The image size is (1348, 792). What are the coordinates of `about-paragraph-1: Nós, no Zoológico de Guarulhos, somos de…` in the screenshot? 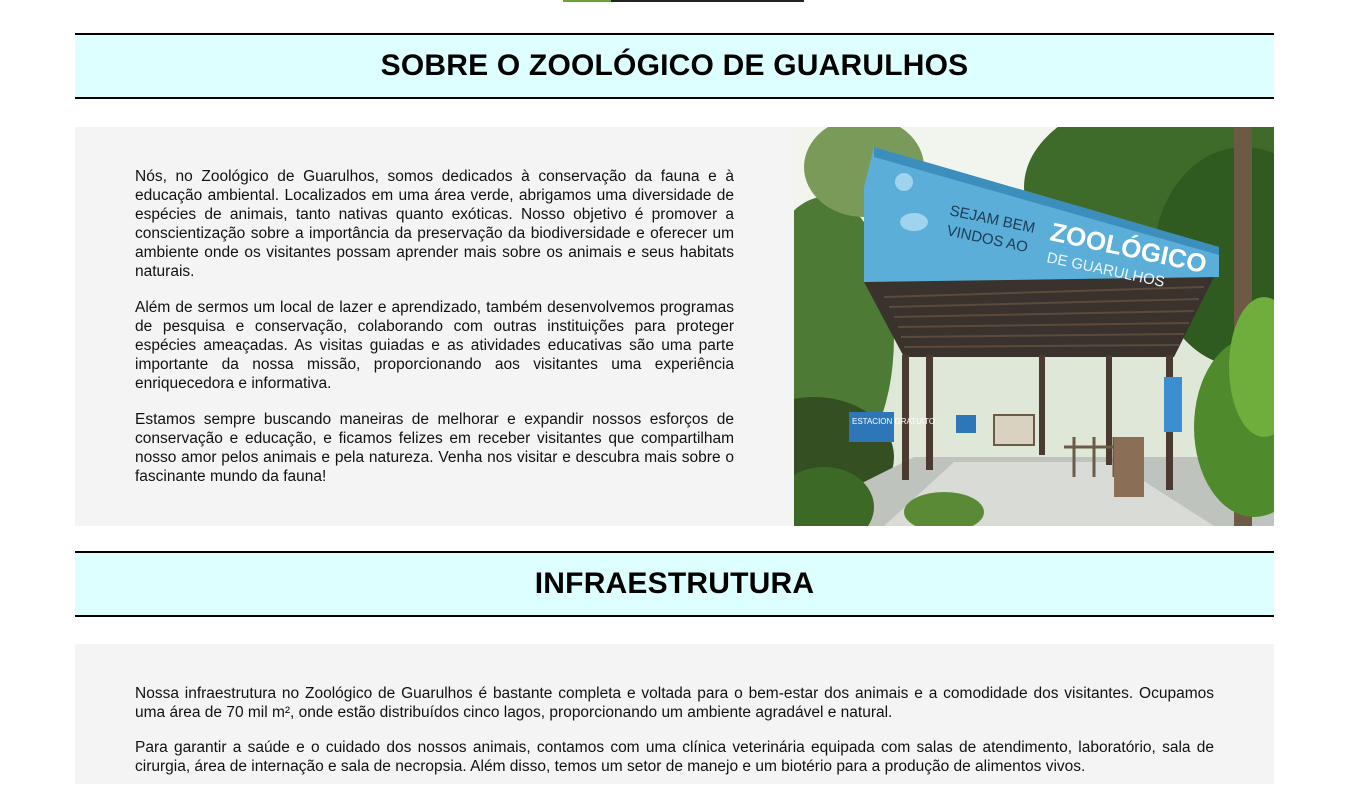 It's located at (434, 224).